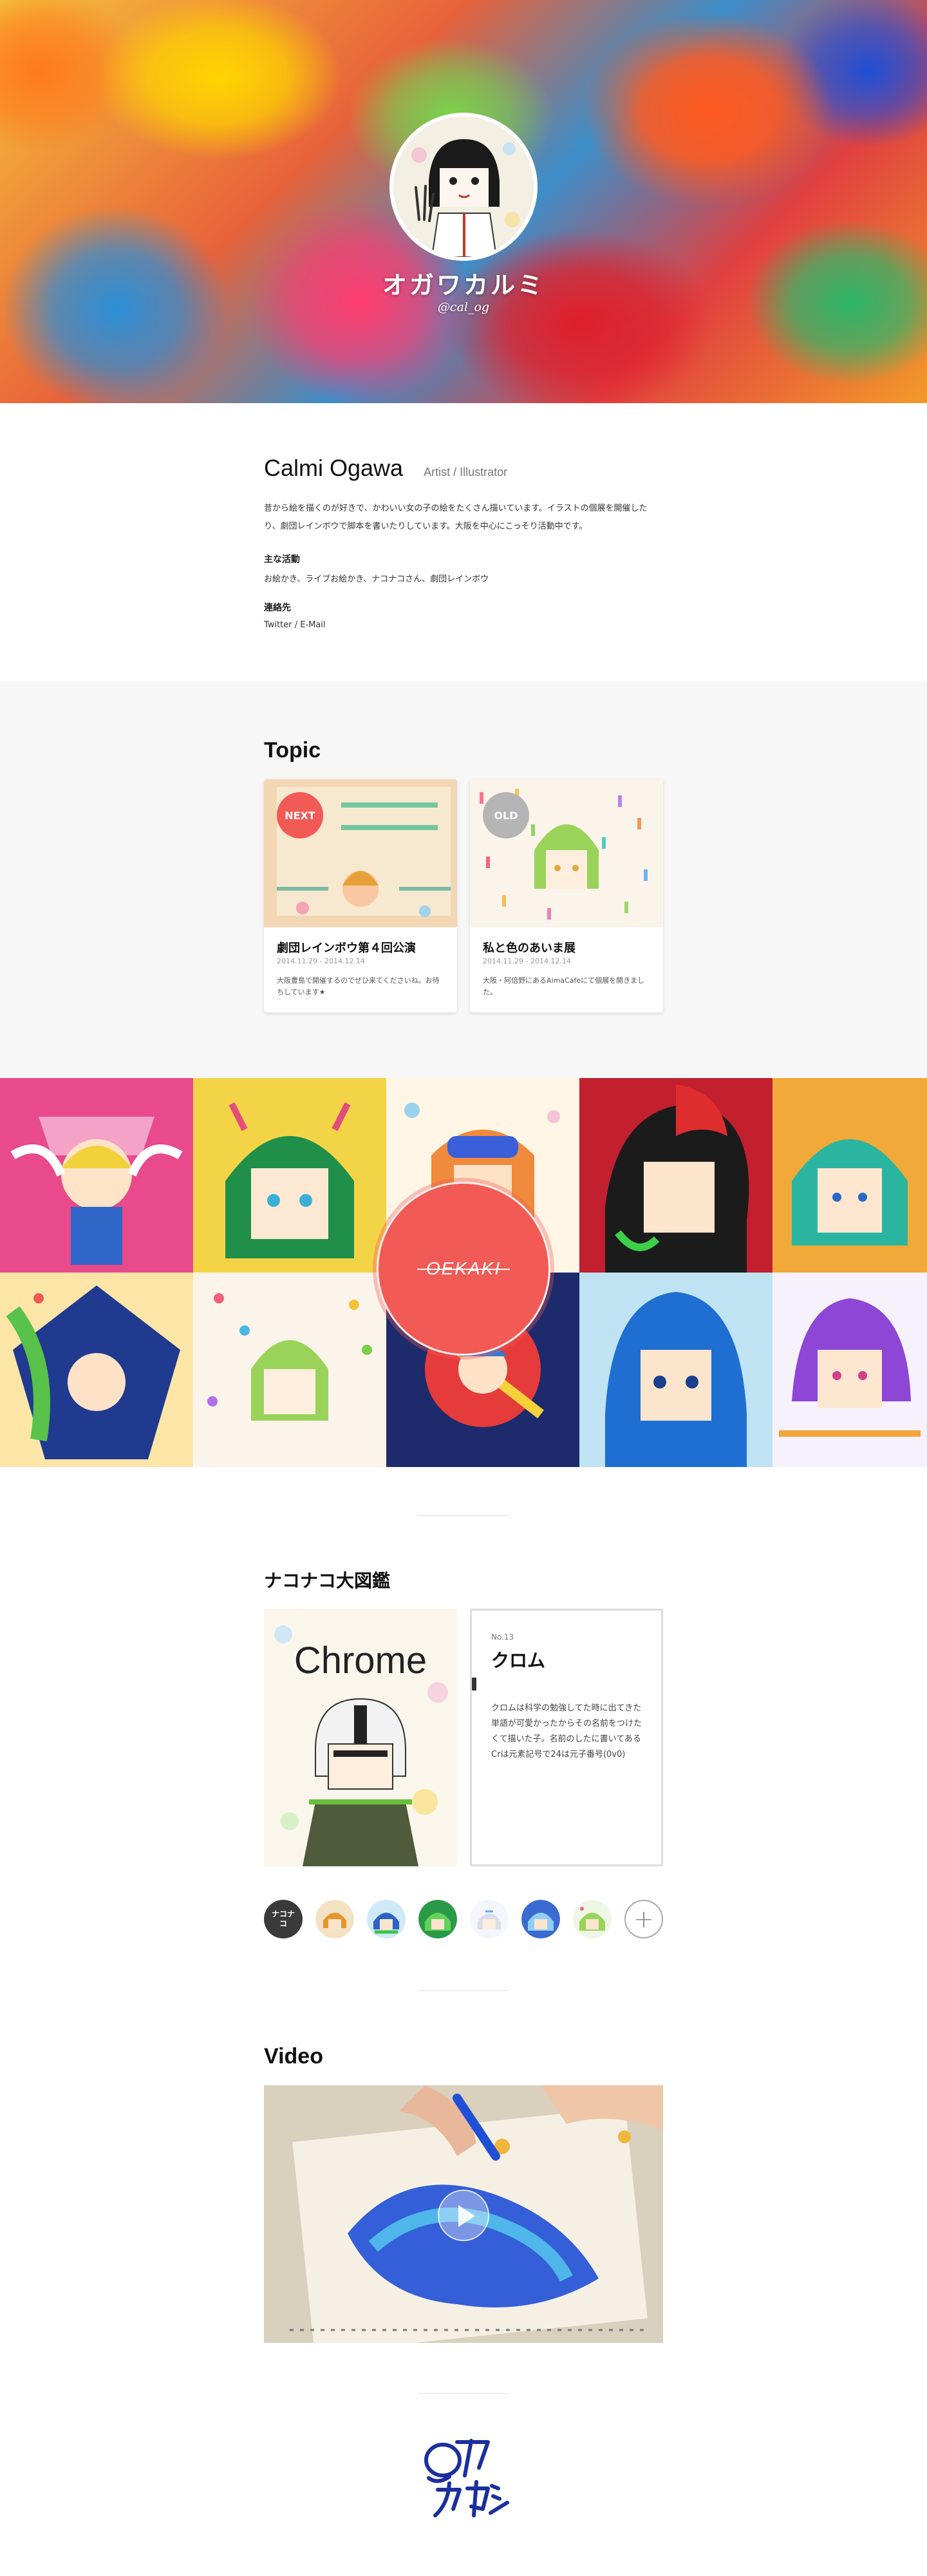 This screenshot has width=927, height=2576. I want to click on zukan-thumbnail-list: ナコナコ +, so click(464, 1920).